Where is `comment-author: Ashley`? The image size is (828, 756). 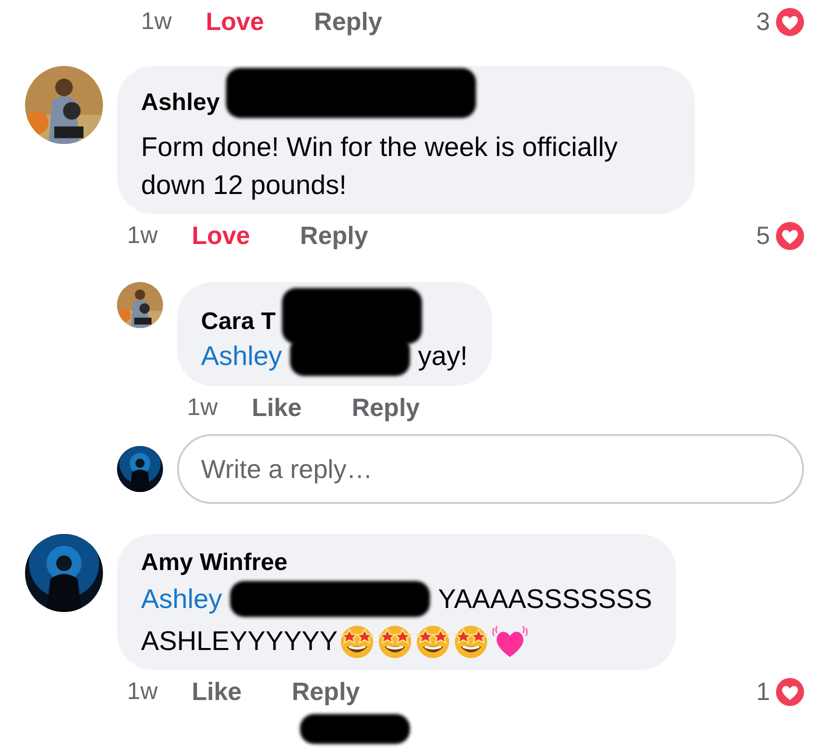
comment-author: Ashley is located at coordinates (180, 103).